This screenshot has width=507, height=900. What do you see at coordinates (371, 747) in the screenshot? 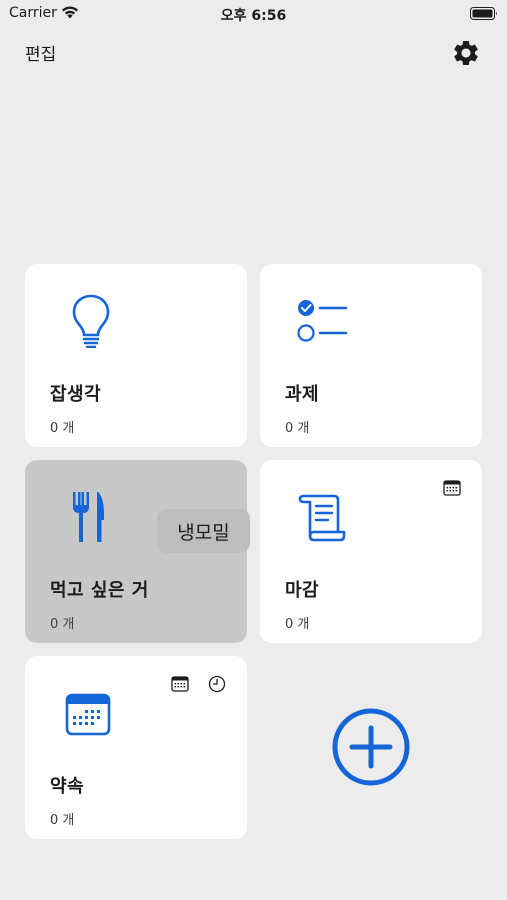
I see `plus-circle-icon` at bounding box center [371, 747].